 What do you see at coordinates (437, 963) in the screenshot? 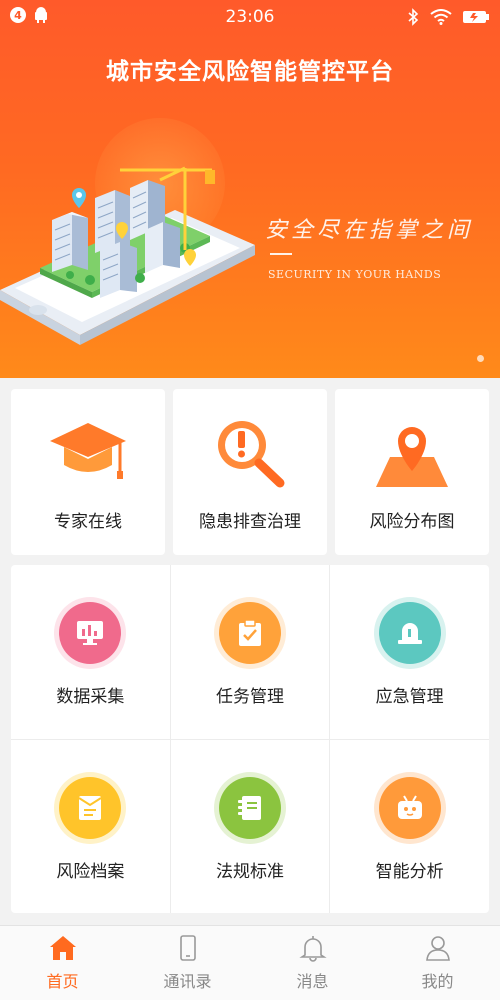
I see `tab-mine: 我的` at bounding box center [437, 963].